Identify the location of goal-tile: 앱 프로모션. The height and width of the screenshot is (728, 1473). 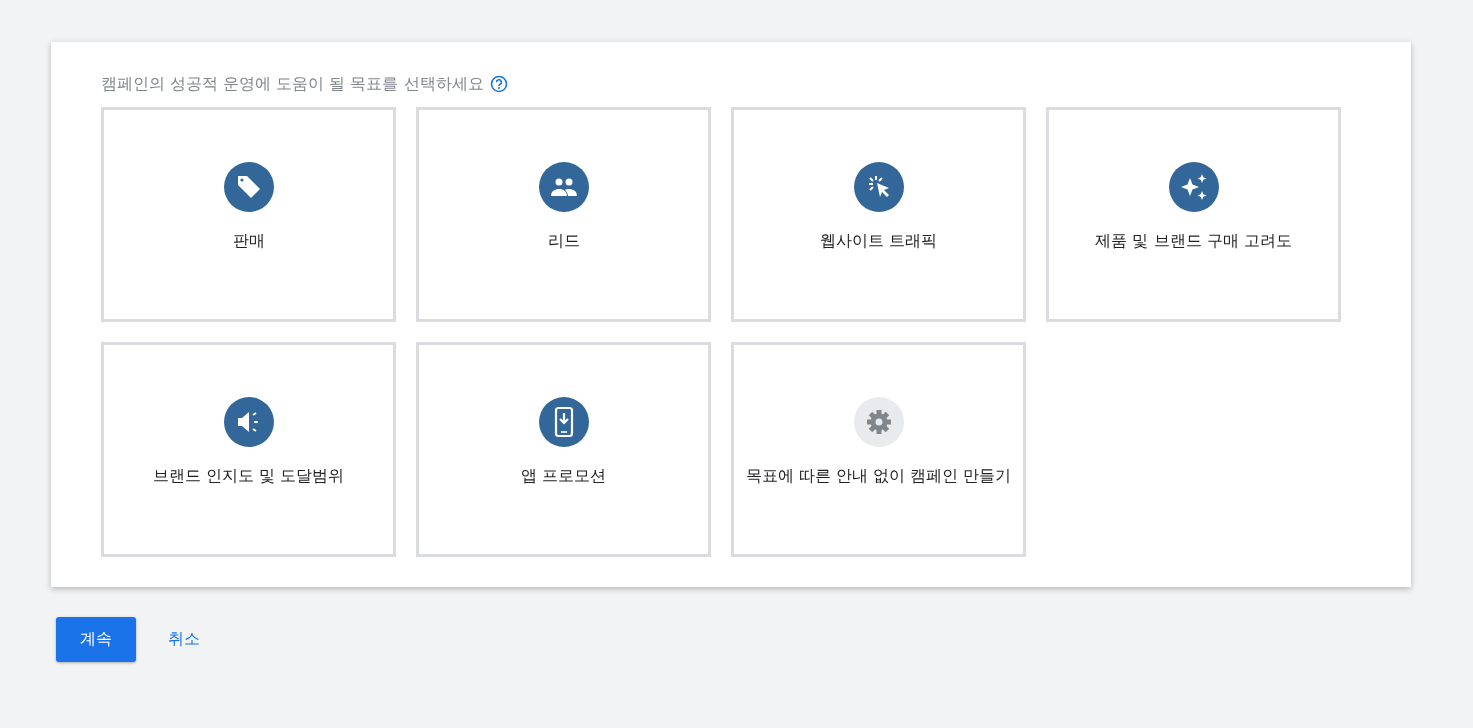
(563, 449).